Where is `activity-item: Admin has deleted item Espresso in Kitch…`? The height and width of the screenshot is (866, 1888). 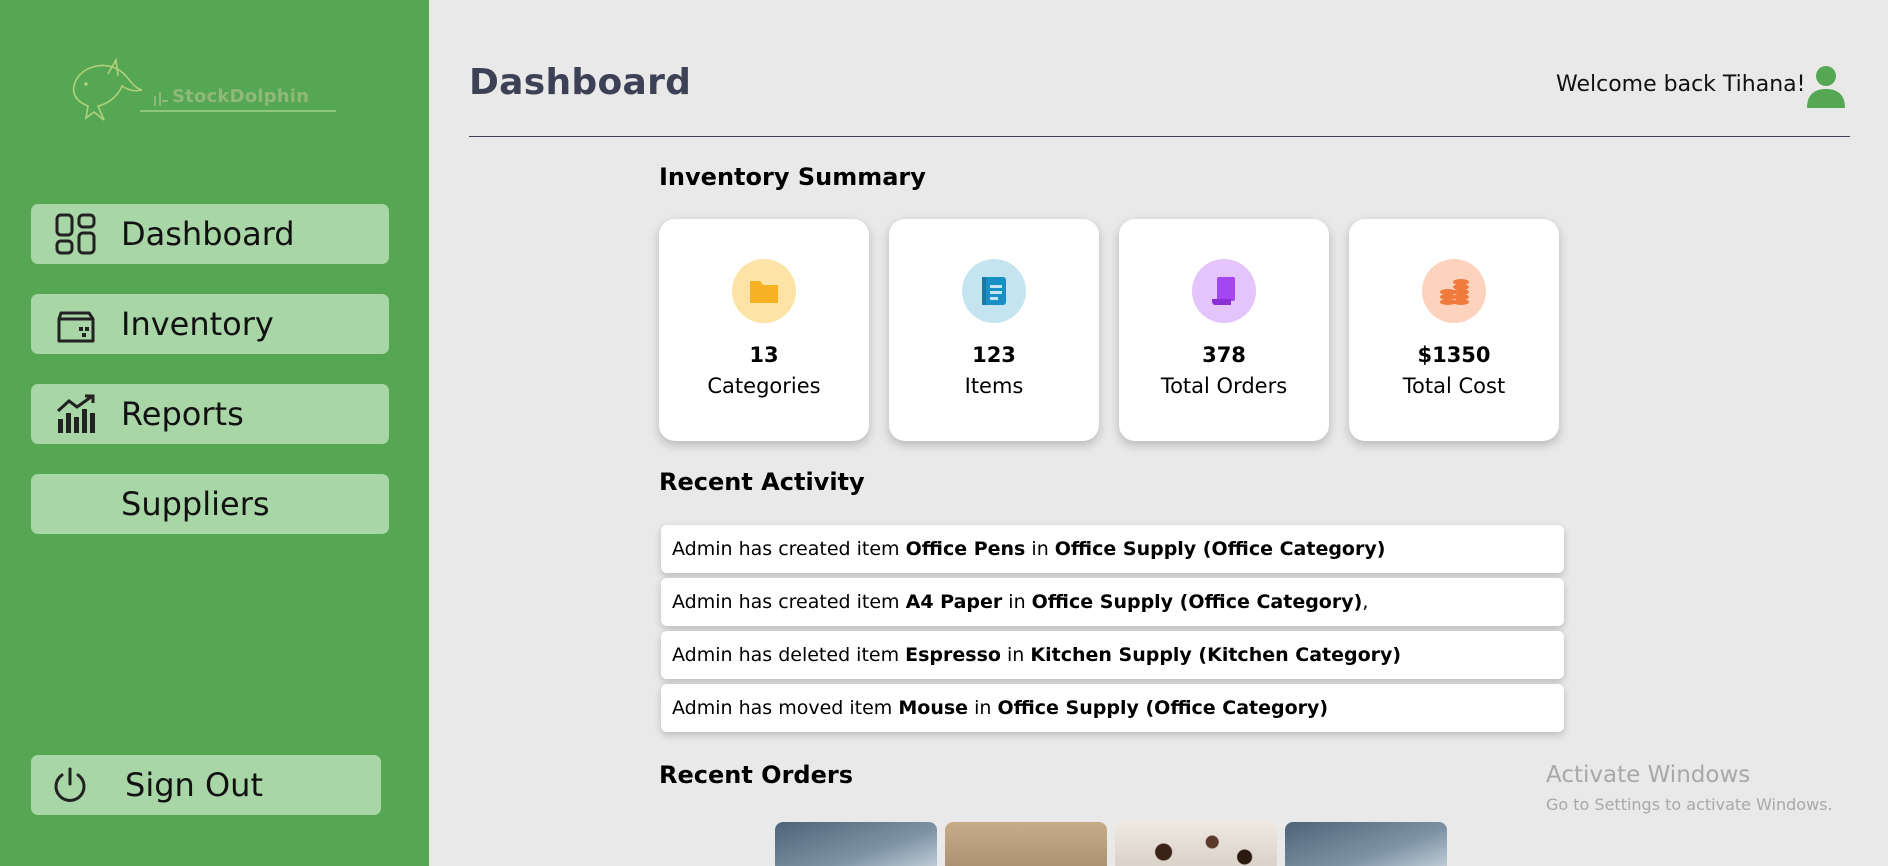 activity-item: Admin has deleted item Espresso in Kitch… is located at coordinates (1112, 655).